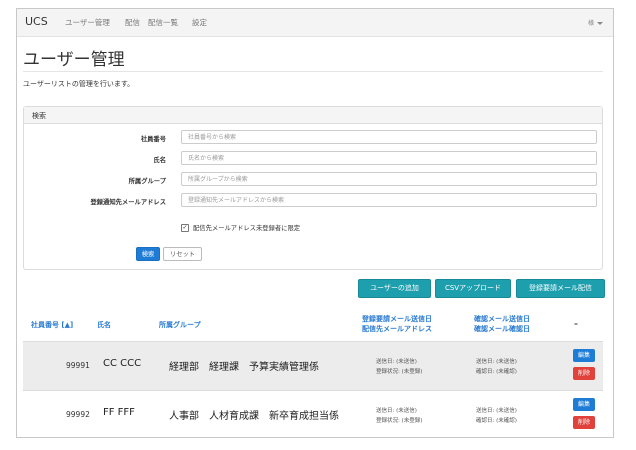  I want to click on th-group: 所属グループ, so click(180, 325).